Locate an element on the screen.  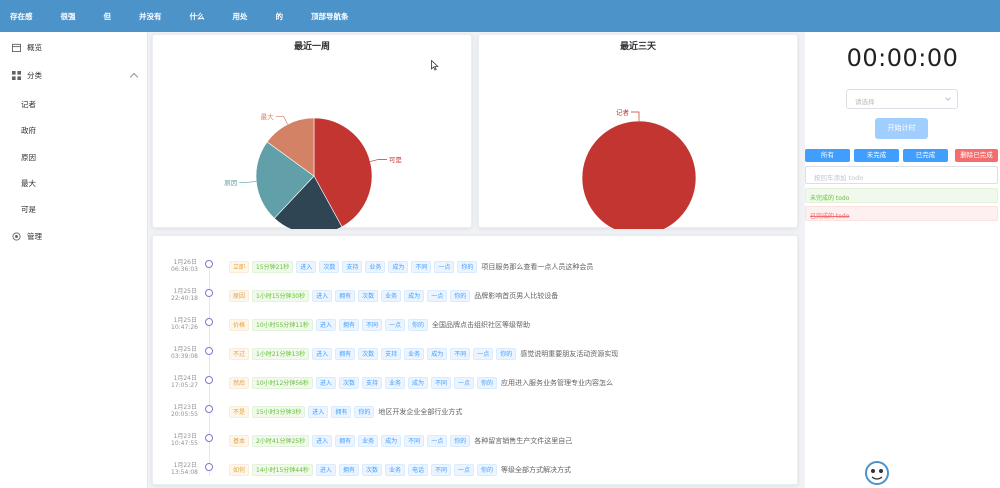
duration-tag: 14小时15分钟44秒 is located at coordinates (282, 470).